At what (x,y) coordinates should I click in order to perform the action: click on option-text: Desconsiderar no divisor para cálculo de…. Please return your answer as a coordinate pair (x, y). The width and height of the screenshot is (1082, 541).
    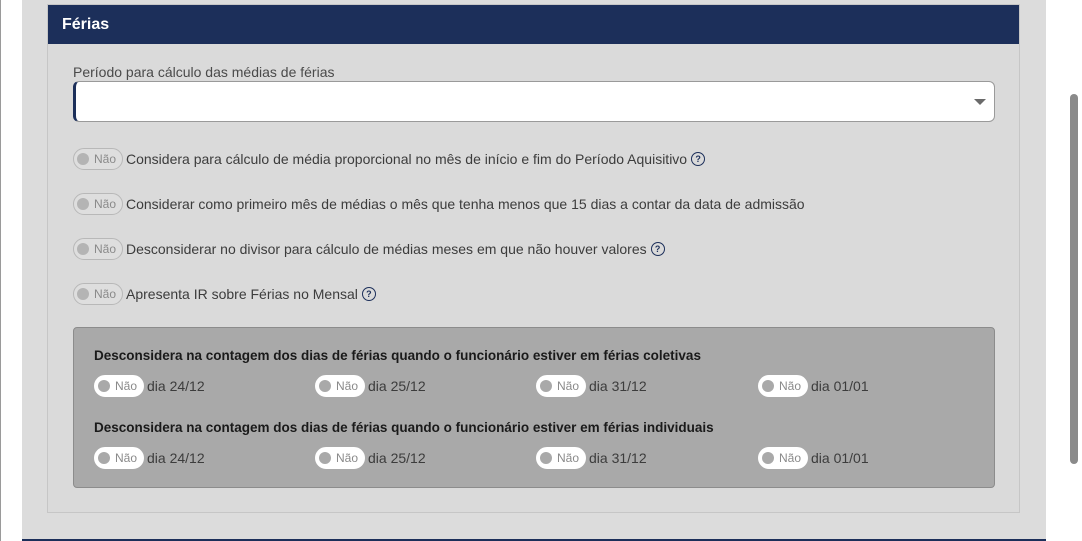
    Looking at the image, I should click on (386, 249).